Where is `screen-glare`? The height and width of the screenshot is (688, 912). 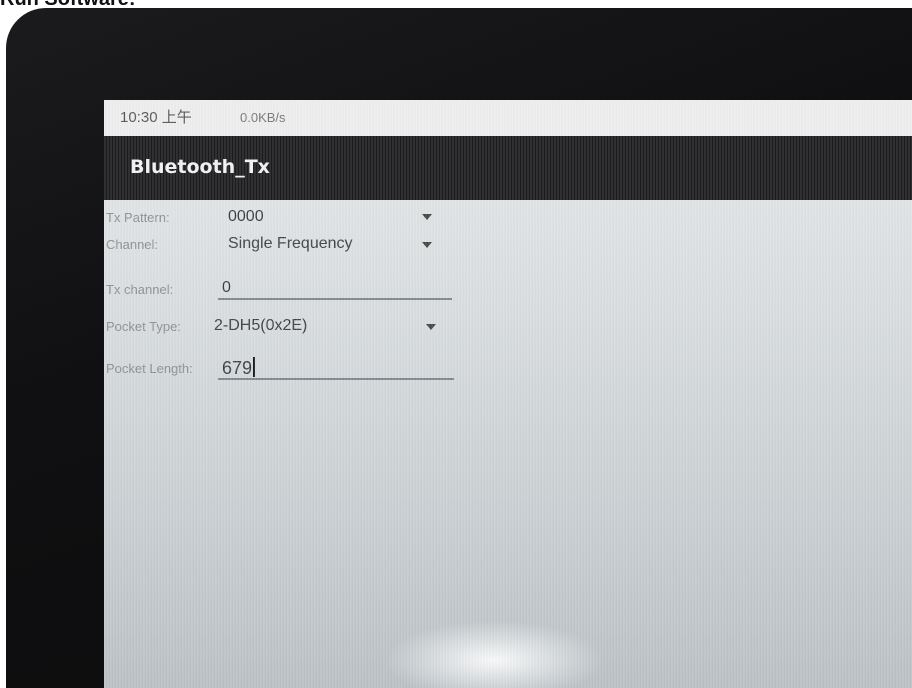
screen-glare is located at coordinates (494, 654).